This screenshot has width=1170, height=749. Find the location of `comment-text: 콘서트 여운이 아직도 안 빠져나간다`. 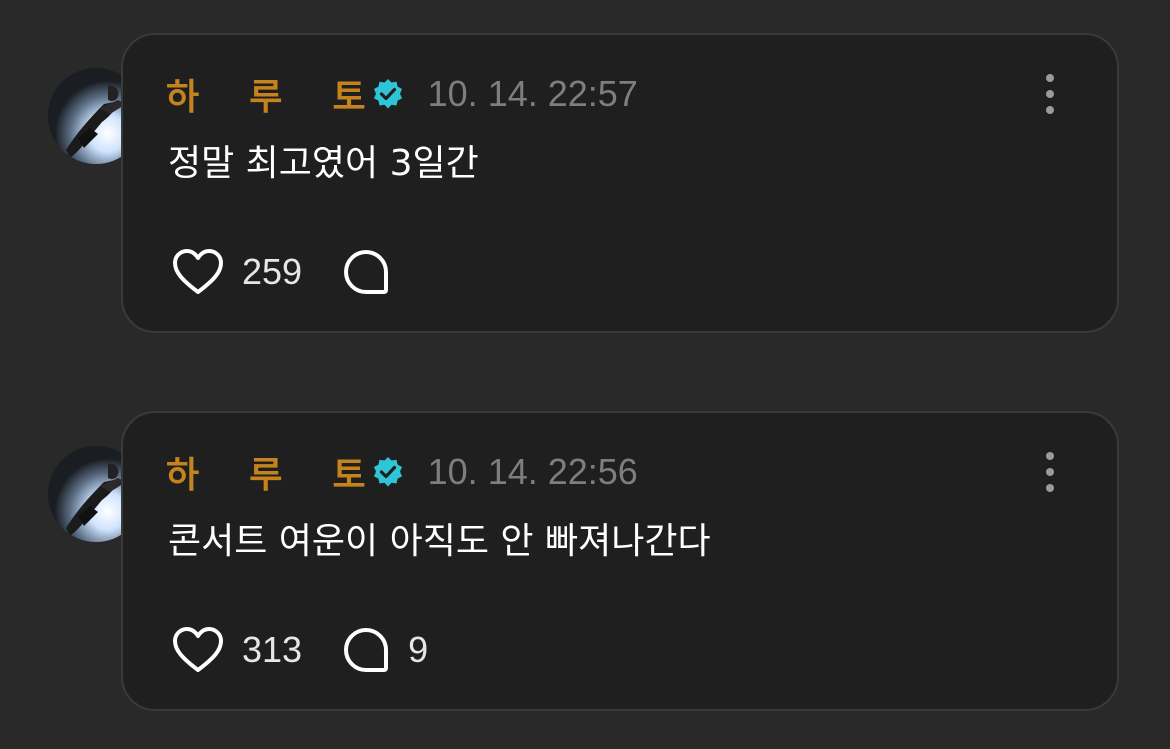

comment-text: 콘서트 여운이 아직도 안 빠져나간다 is located at coordinates (439, 541).